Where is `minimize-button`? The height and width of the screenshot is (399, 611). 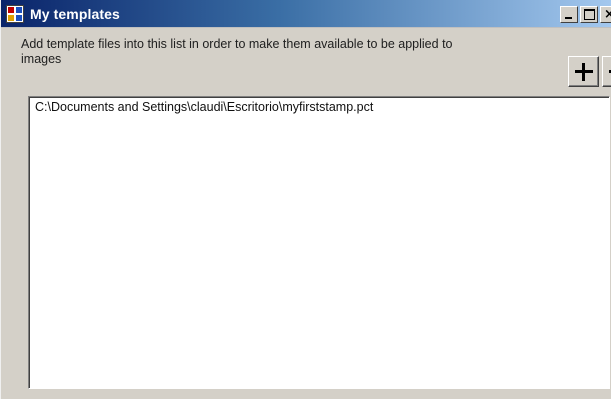 minimize-button is located at coordinates (569, 14).